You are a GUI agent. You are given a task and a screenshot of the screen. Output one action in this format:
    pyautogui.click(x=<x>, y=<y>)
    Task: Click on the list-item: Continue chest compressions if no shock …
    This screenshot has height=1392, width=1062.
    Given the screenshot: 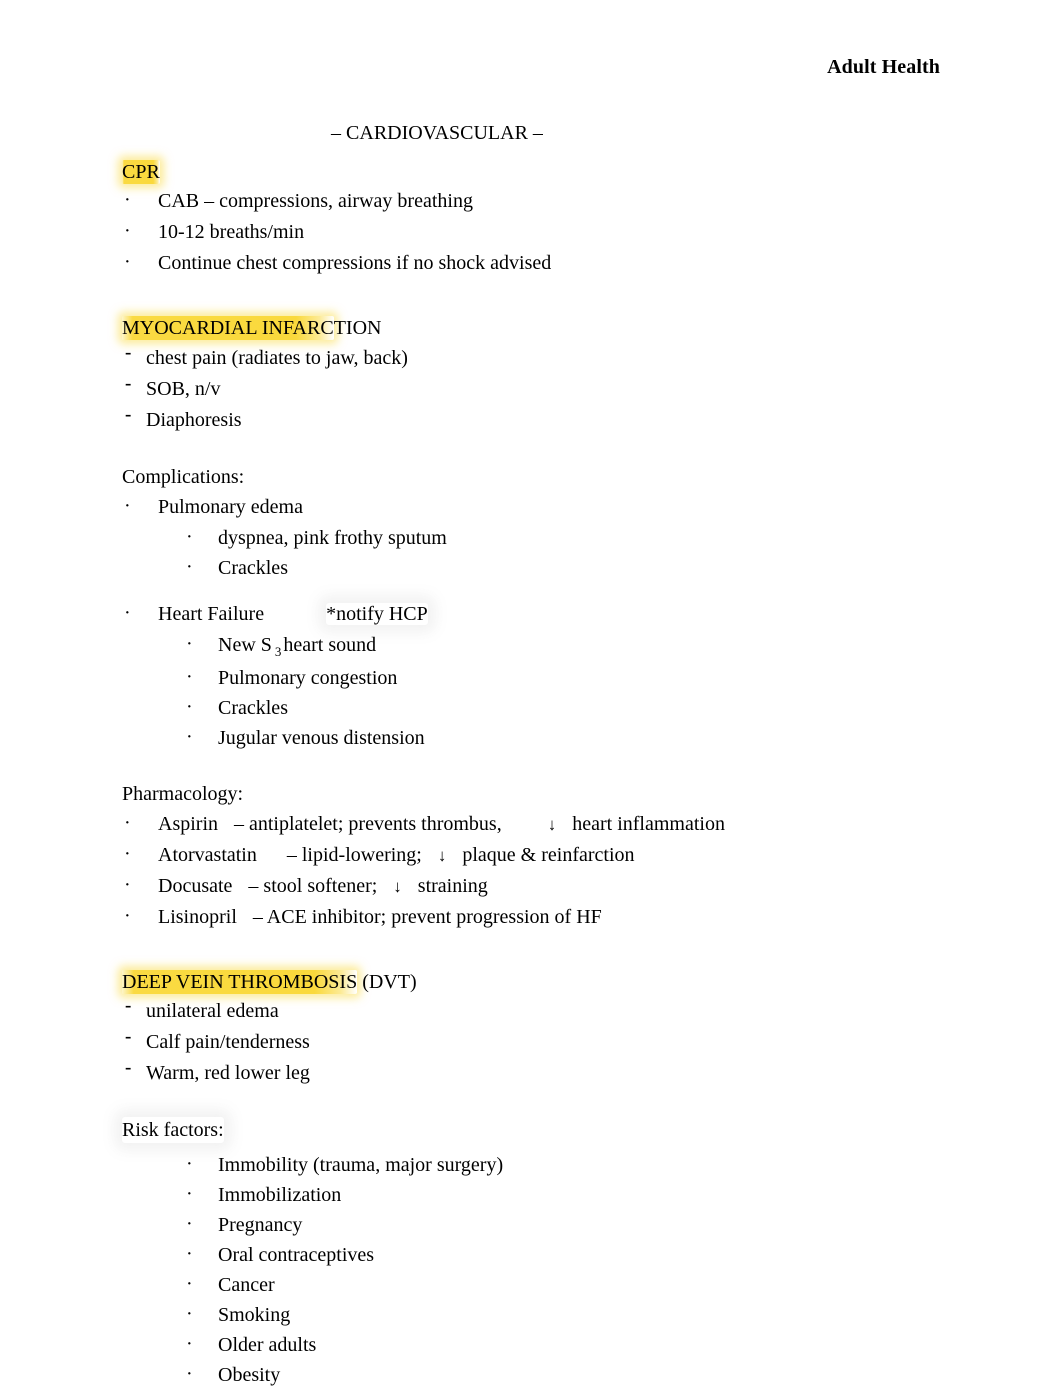 What is the action you would take?
    pyautogui.click(x=532, y=262)
    